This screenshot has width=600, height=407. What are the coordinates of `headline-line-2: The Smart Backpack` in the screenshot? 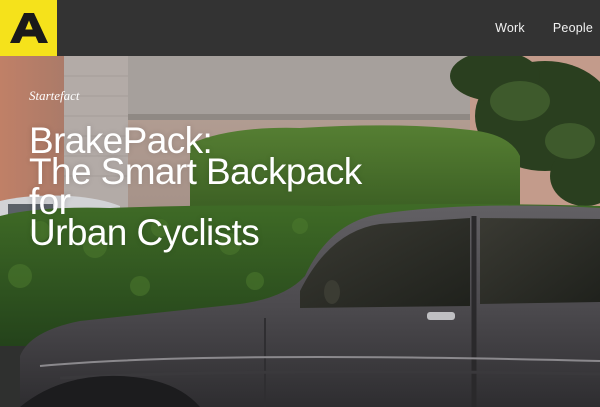 It's located at (195, 171).